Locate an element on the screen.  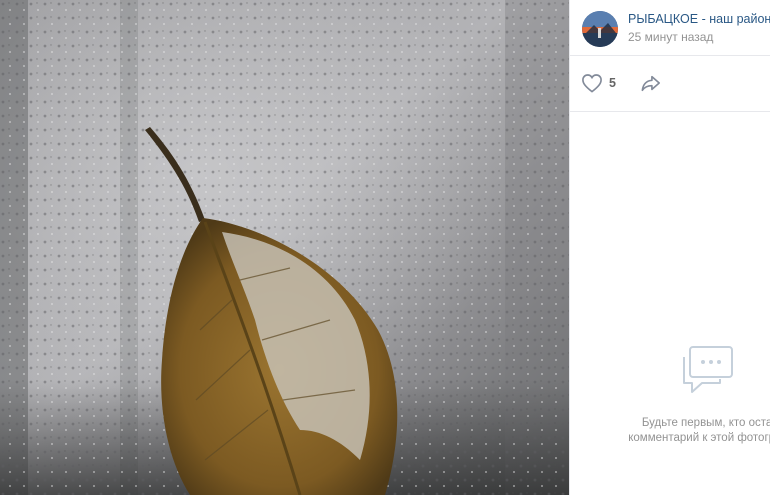
avatar-image is located at coordinates (600, 29).